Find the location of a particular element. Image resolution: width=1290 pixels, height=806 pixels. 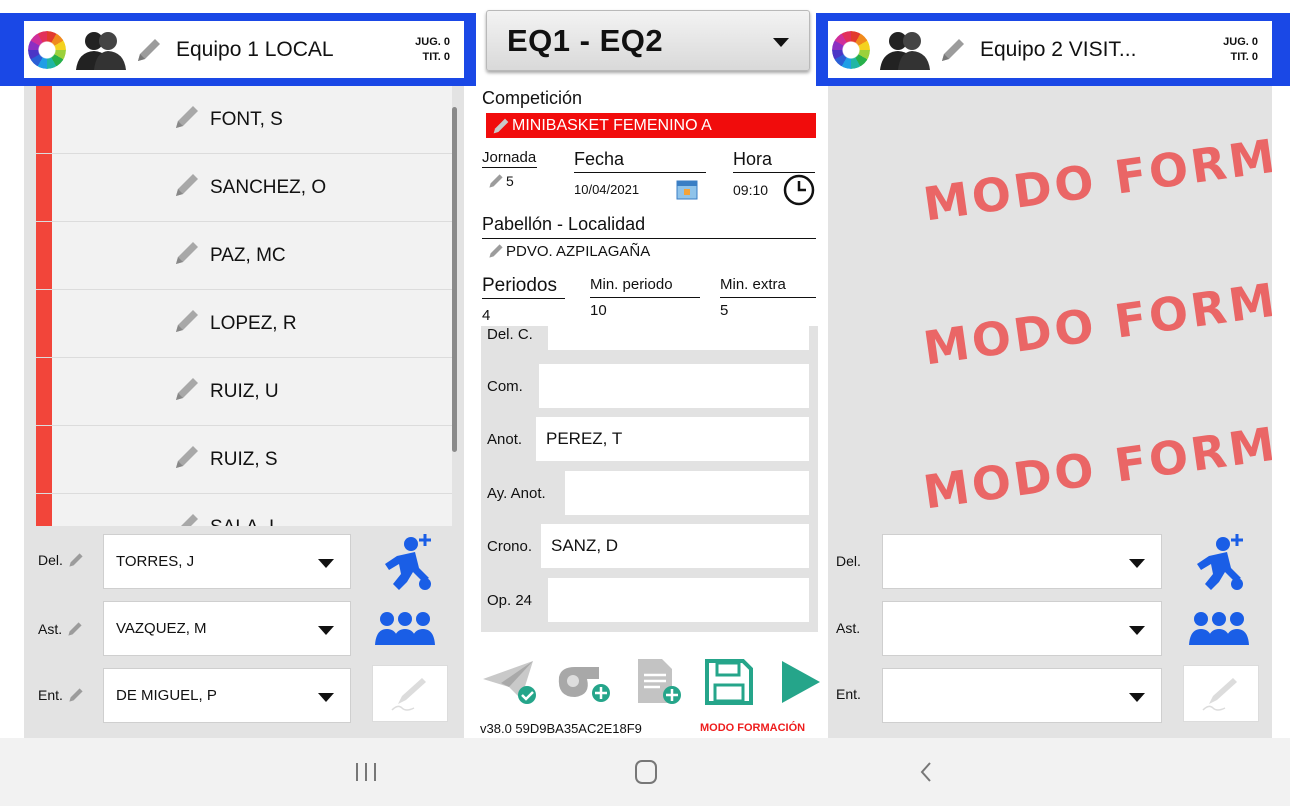

away-team-counters: JUG. 0 TIT. 0 is located at coordinates (1240, 50).